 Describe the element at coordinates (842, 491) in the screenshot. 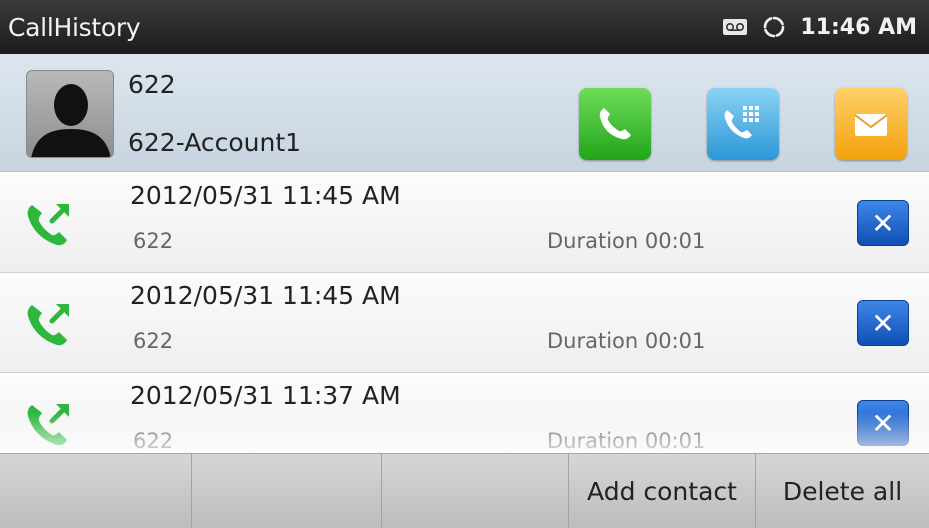

I see `delete-all-button: Delete all` at that location.